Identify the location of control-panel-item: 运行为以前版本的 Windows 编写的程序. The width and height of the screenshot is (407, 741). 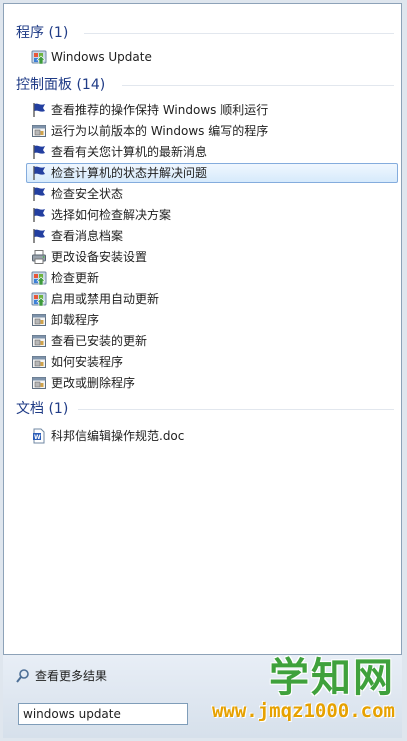
(212, 131).